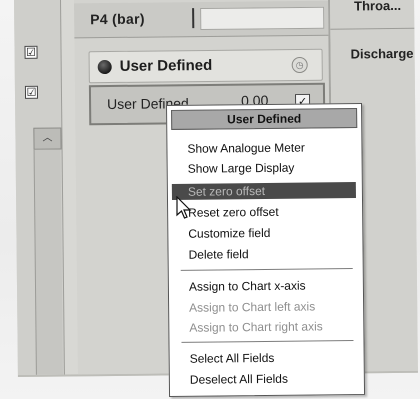  I want to click on p4-separator, so click(193, 18).